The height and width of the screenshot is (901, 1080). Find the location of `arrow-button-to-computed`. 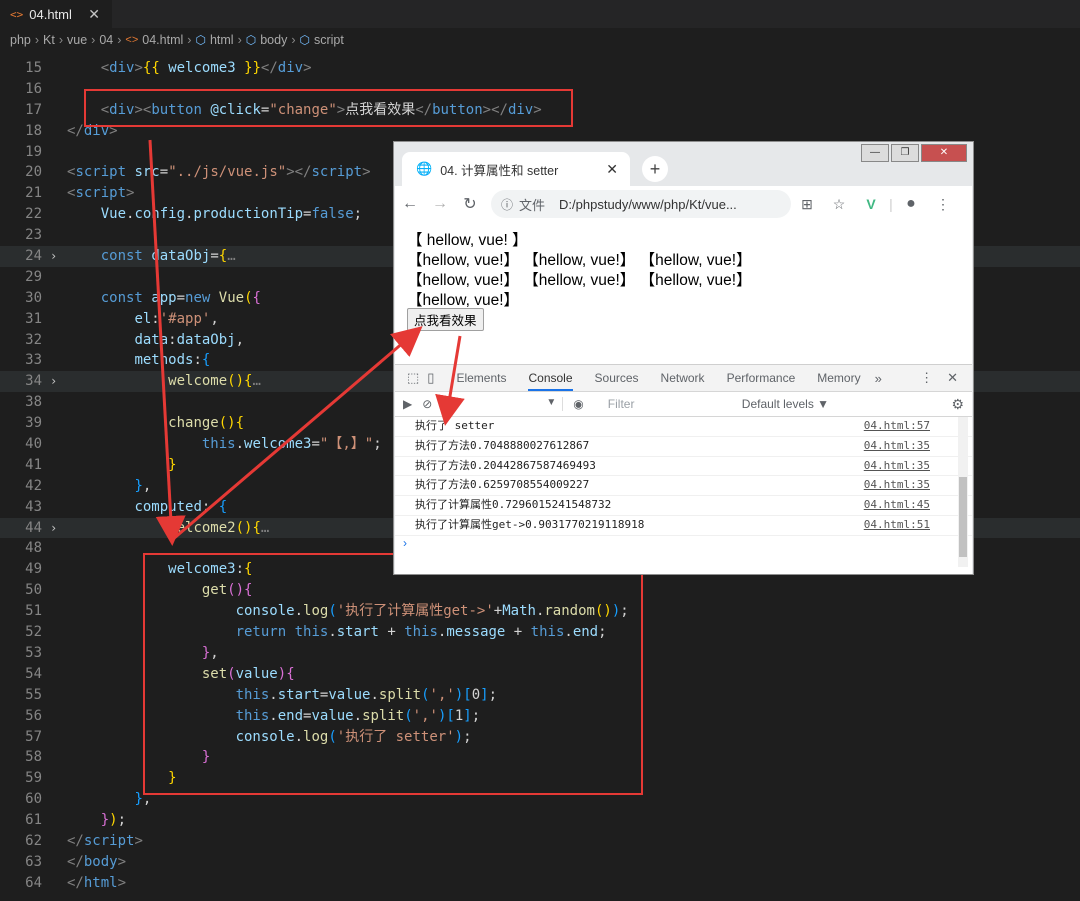

arrow-button-to-computed is located at coordinates (167, 342).